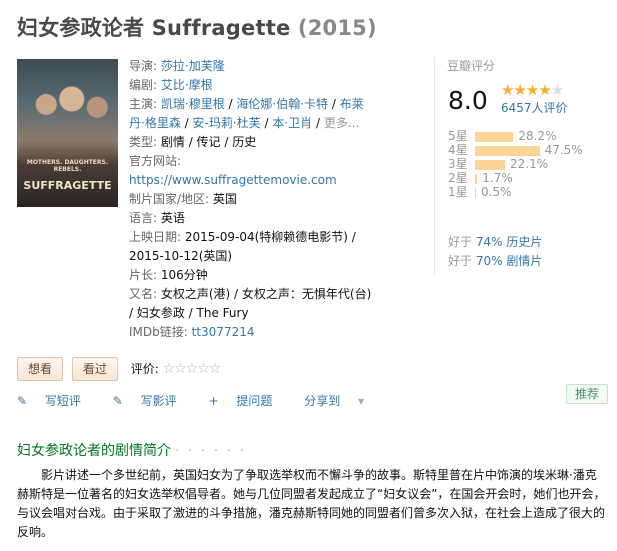 Image resolution: width=617 pixels, height=551 pixels. I want to click on pen-icon: ✎, so click(117, 401).